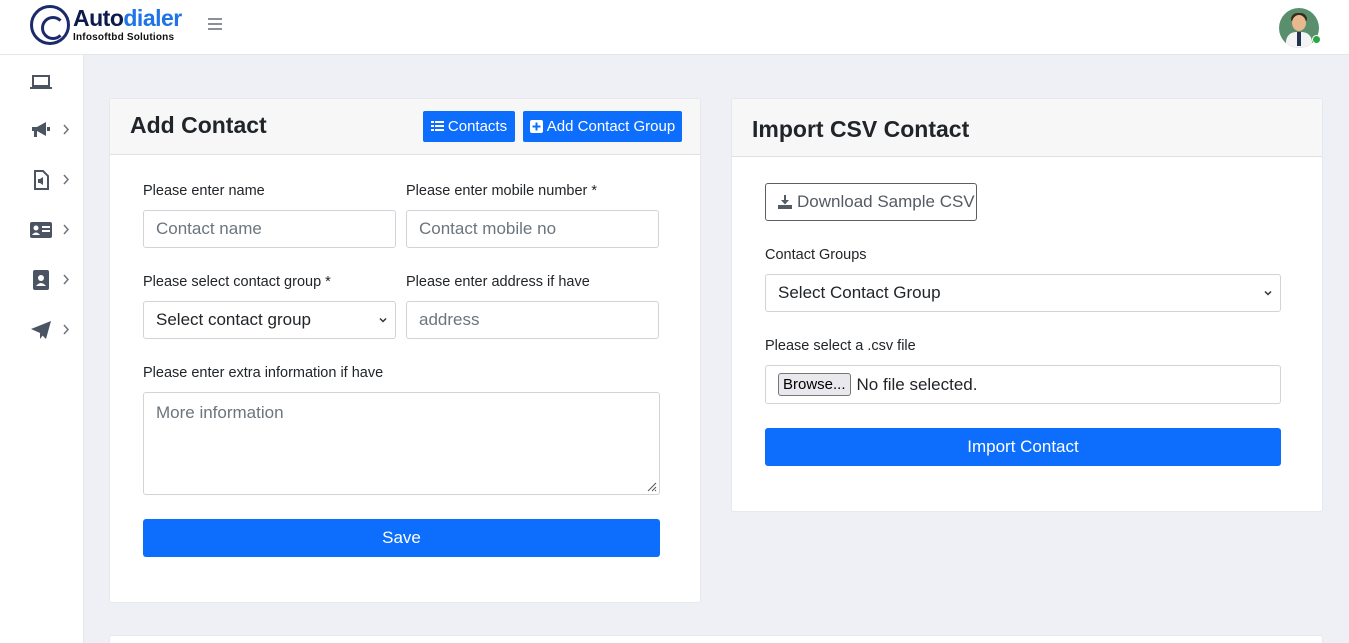  What do you see at coordinates (269, 229) in the screenshot?
I see `contact-name-input: Contact name` at bounding box center [269, 229].